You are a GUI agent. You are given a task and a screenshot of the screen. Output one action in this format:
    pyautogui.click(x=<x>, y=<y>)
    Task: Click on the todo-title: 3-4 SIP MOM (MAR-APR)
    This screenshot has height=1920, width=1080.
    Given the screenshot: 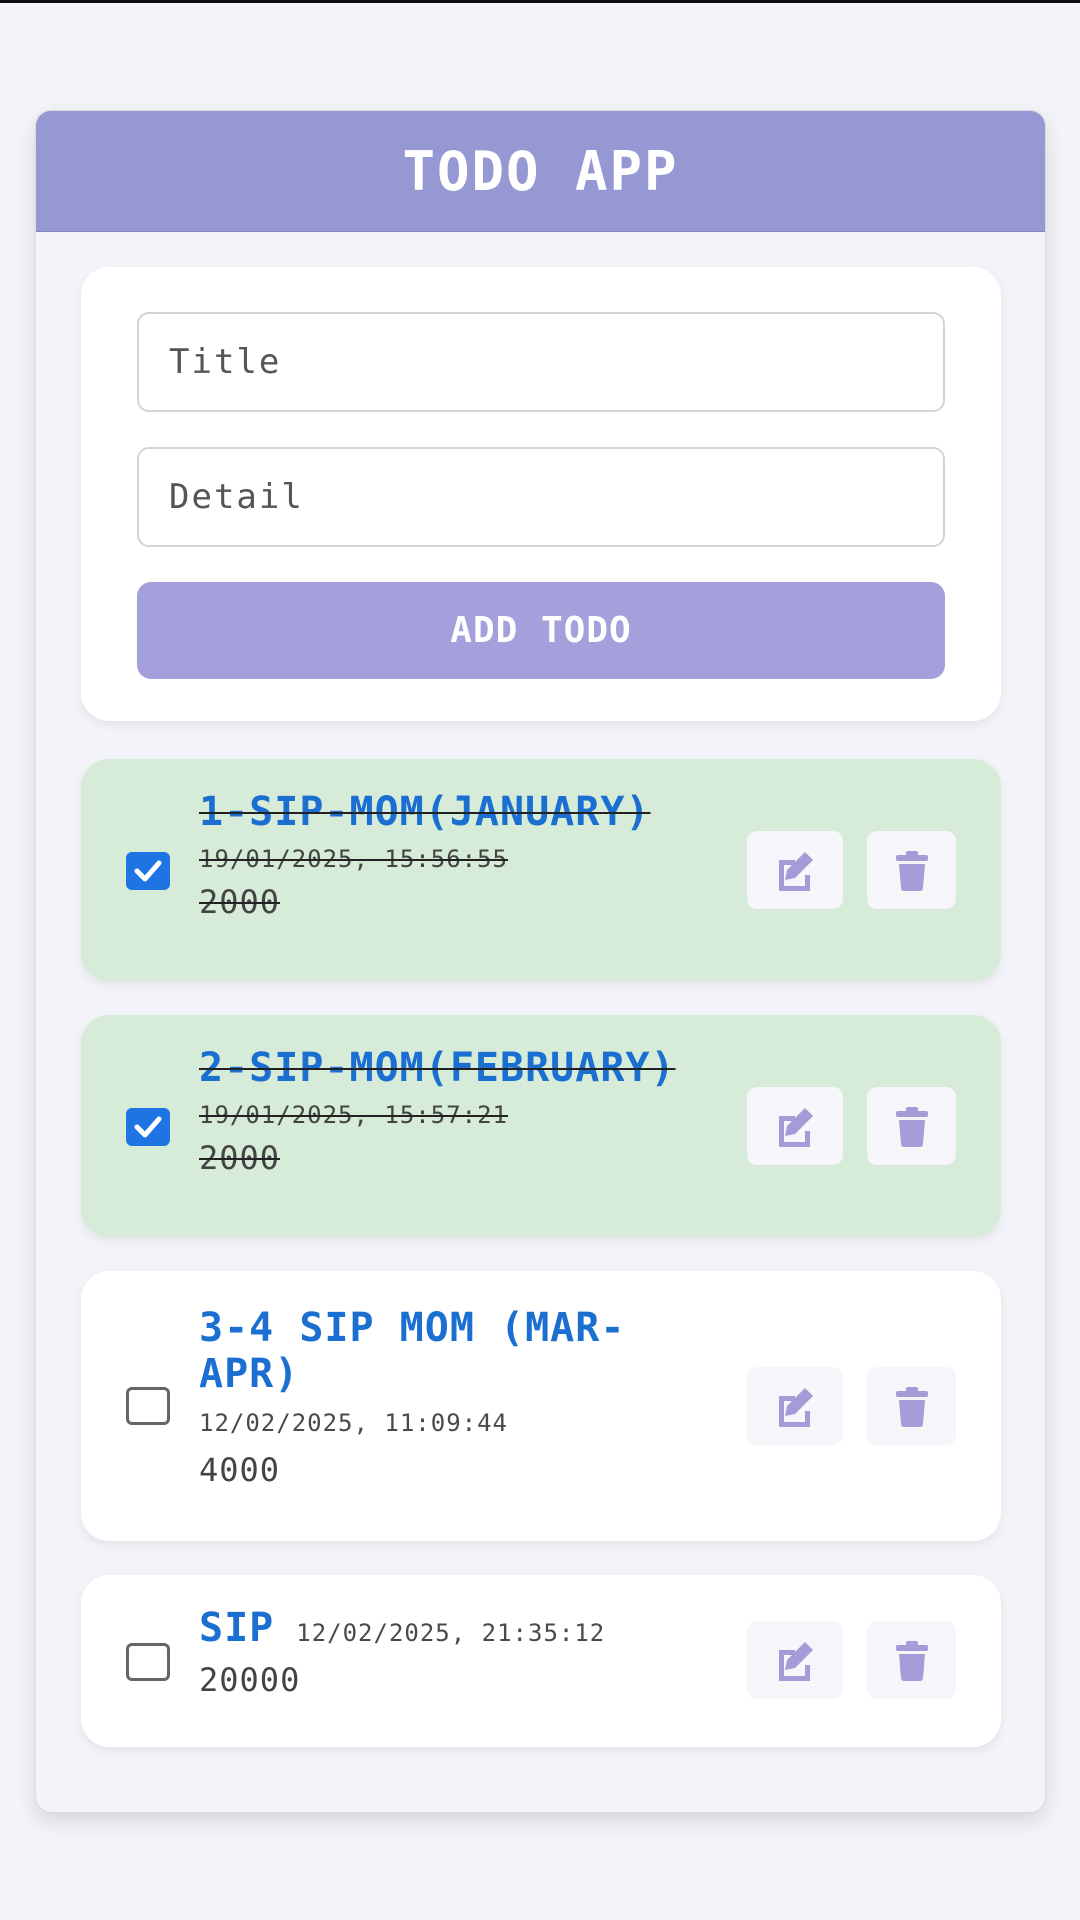 What is the action you would take?
    pyautogui.click(x=412, y=1351)
    